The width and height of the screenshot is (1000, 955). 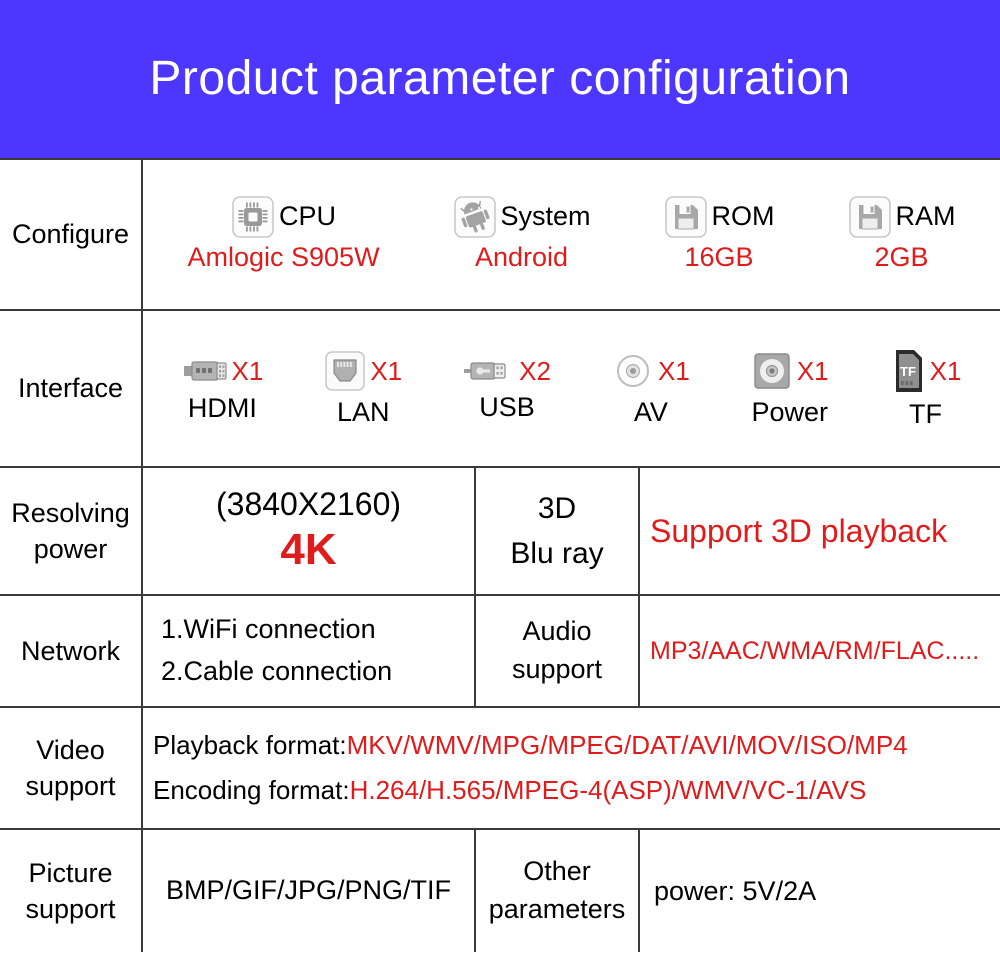 I want to click on spec-item-cpu: CPU Amlogic S905W, so click(x=283, y=235).